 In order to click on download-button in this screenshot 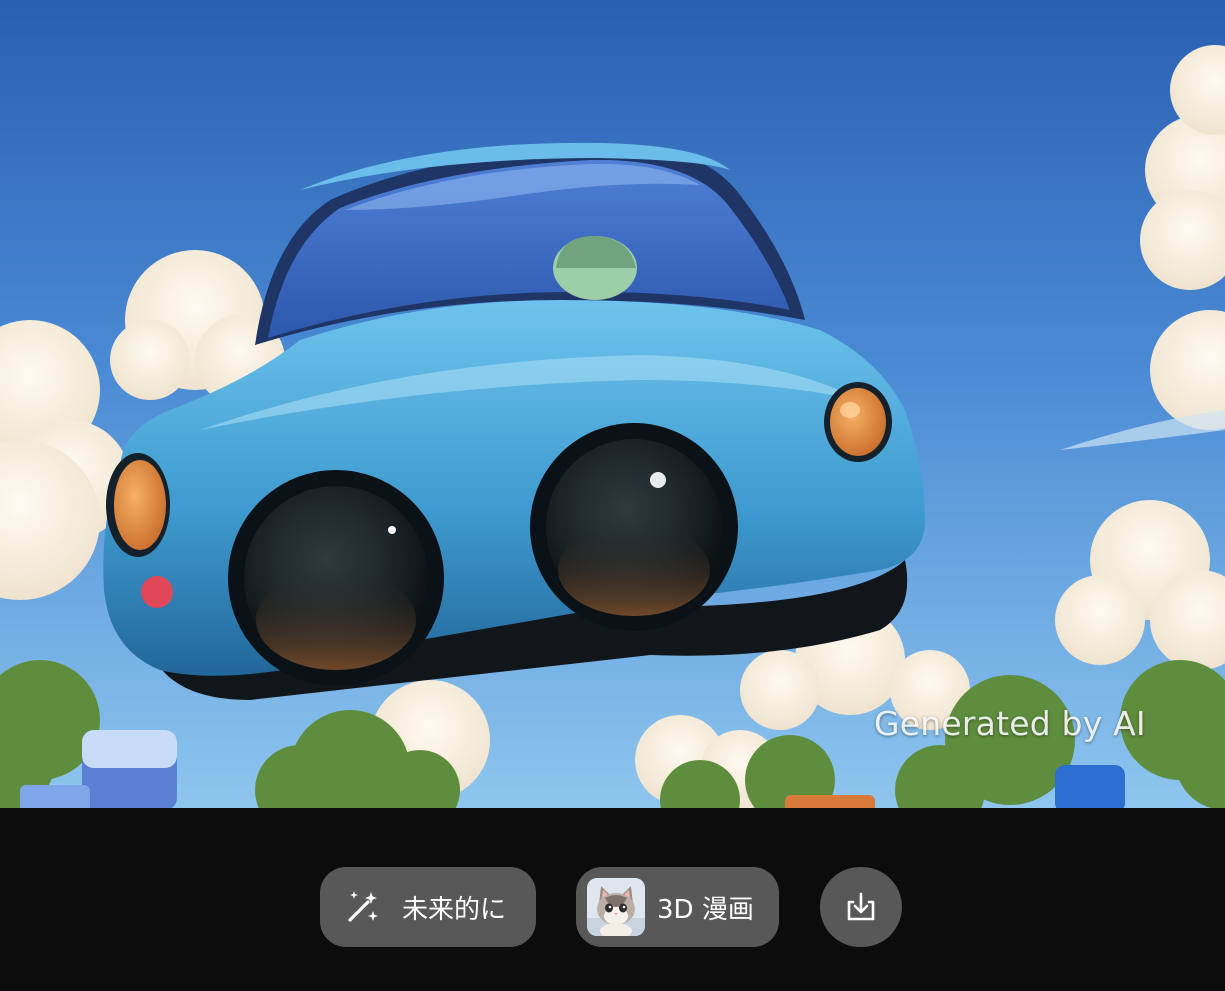, I will do `click(861, 907)`.